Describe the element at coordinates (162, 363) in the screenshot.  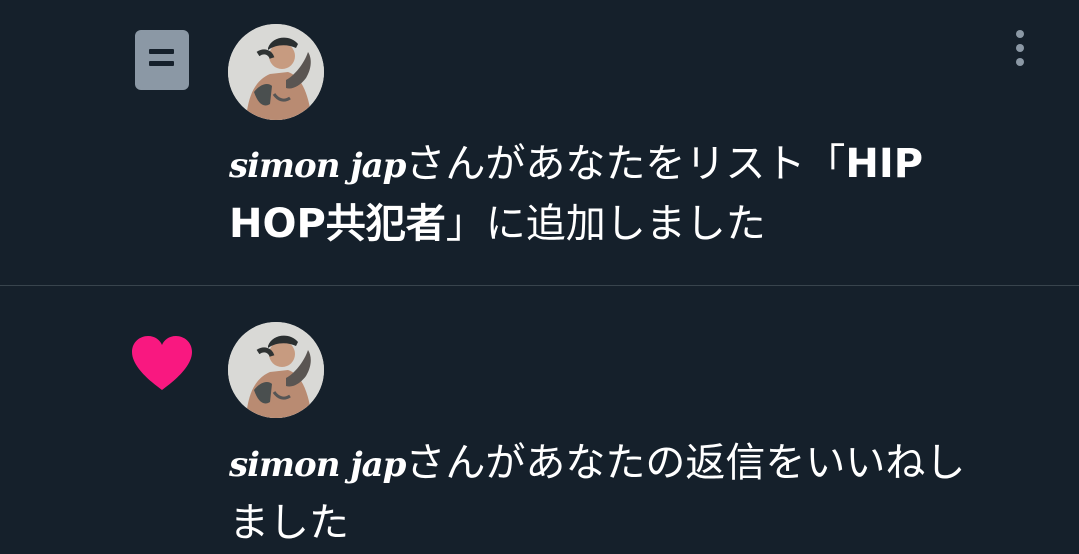
I see `heart-icon` at that location.